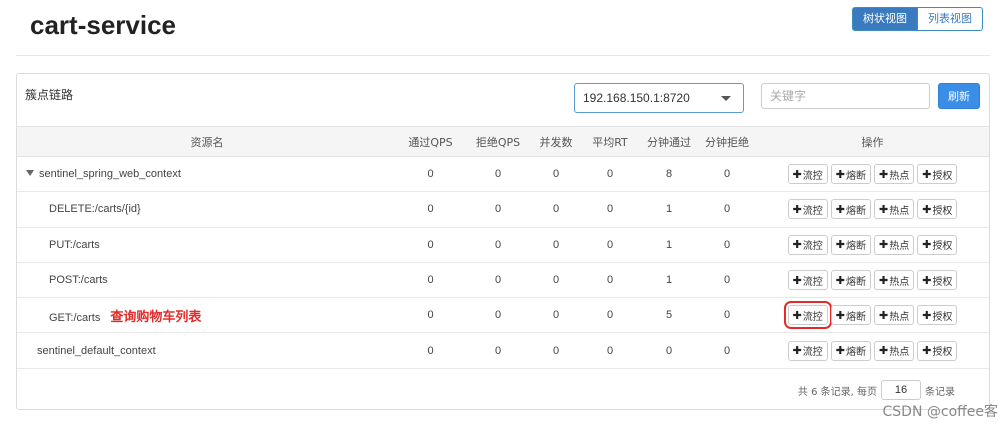 The height and width of the screenshot is (429, 1004). Describe the element at coordinates (556, 141) in the screenshot. I see `col-header-concurrency: 并发数` at that location.